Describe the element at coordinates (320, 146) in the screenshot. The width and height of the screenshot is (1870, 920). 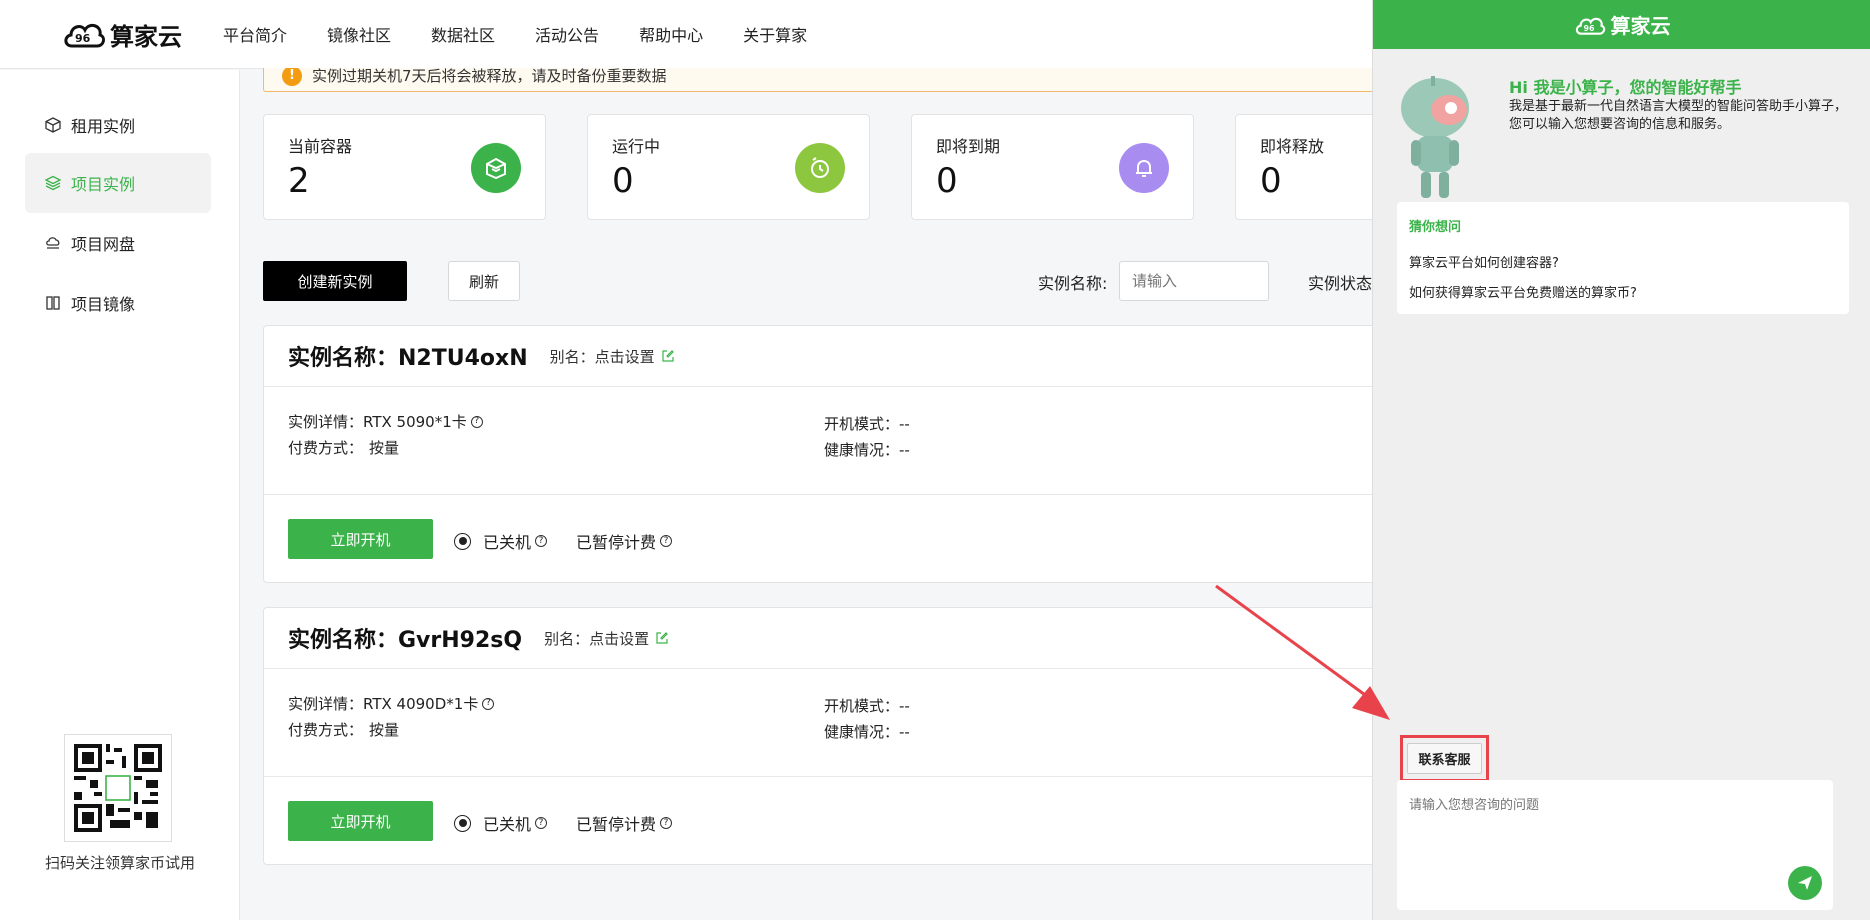
I see `stat-label: 当前容器` at that location.